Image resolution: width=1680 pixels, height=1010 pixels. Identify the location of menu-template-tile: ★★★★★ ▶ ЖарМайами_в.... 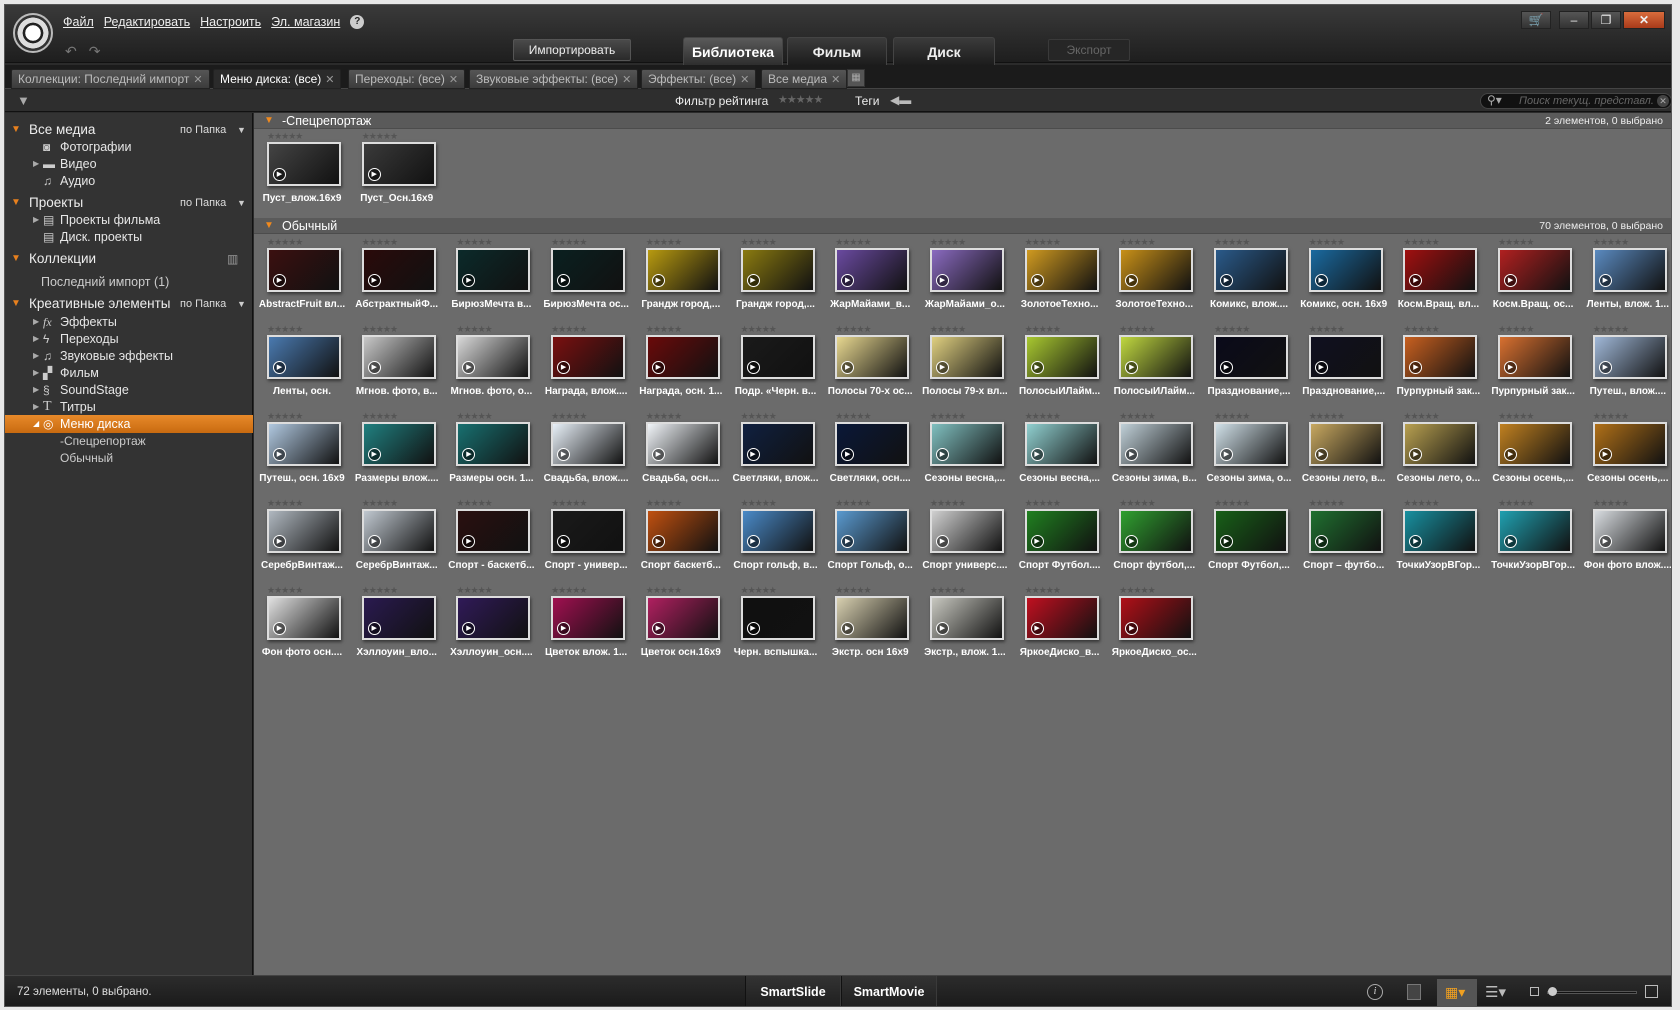
(870, 281).